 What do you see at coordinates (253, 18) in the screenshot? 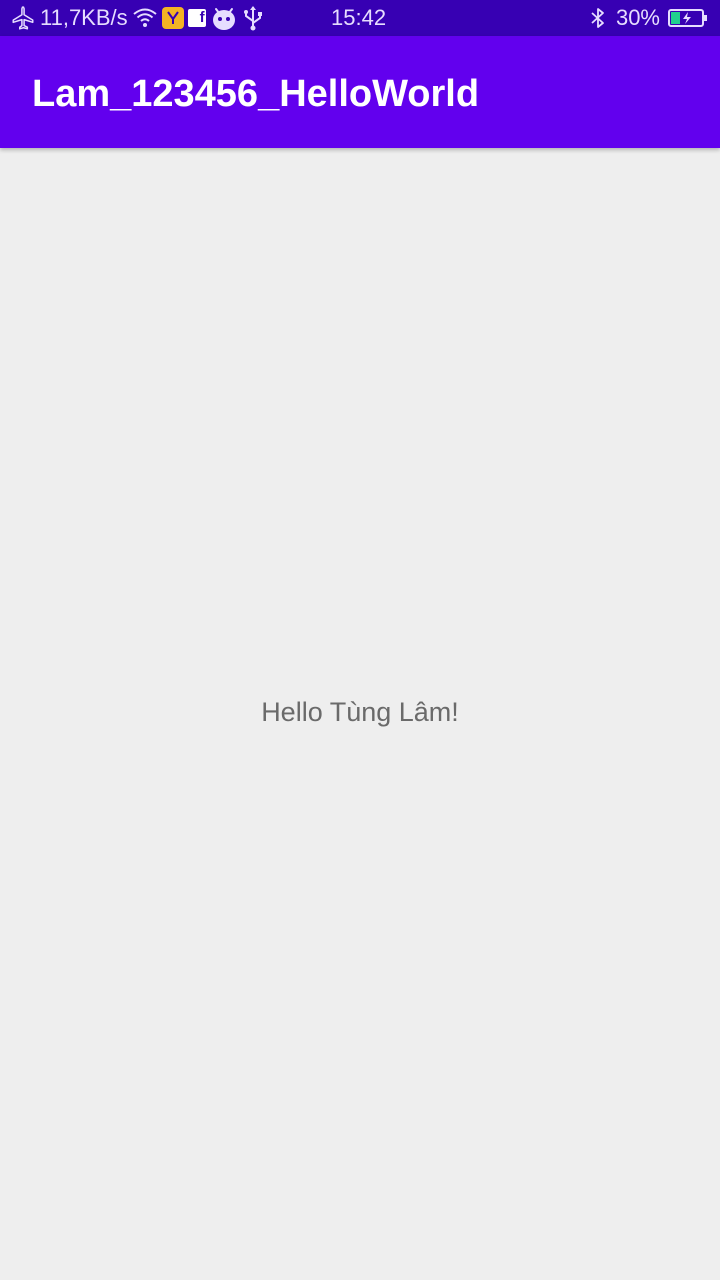
I see `usb-icon` at bounding box center [253, 18].